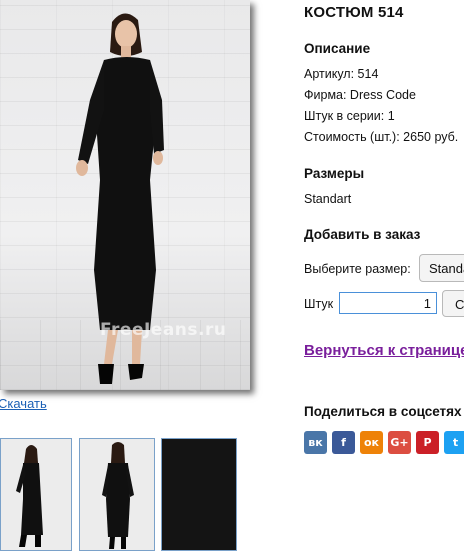 Image resolution: width=464 pixels, height=551 pixels. Describe the element at coordinates (337, 48) in the screenshot. I see `description-heading: Описание` at that location.